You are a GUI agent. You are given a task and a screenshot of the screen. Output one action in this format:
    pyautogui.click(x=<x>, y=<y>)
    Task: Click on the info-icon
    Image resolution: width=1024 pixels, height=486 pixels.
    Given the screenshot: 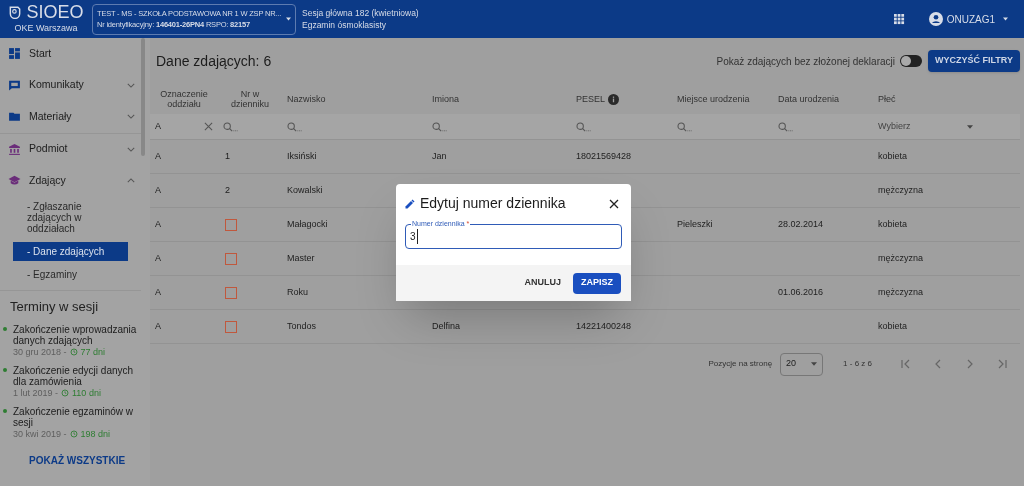 What is the action you would take?
    pyautogui.click(x=614, y=99)
    